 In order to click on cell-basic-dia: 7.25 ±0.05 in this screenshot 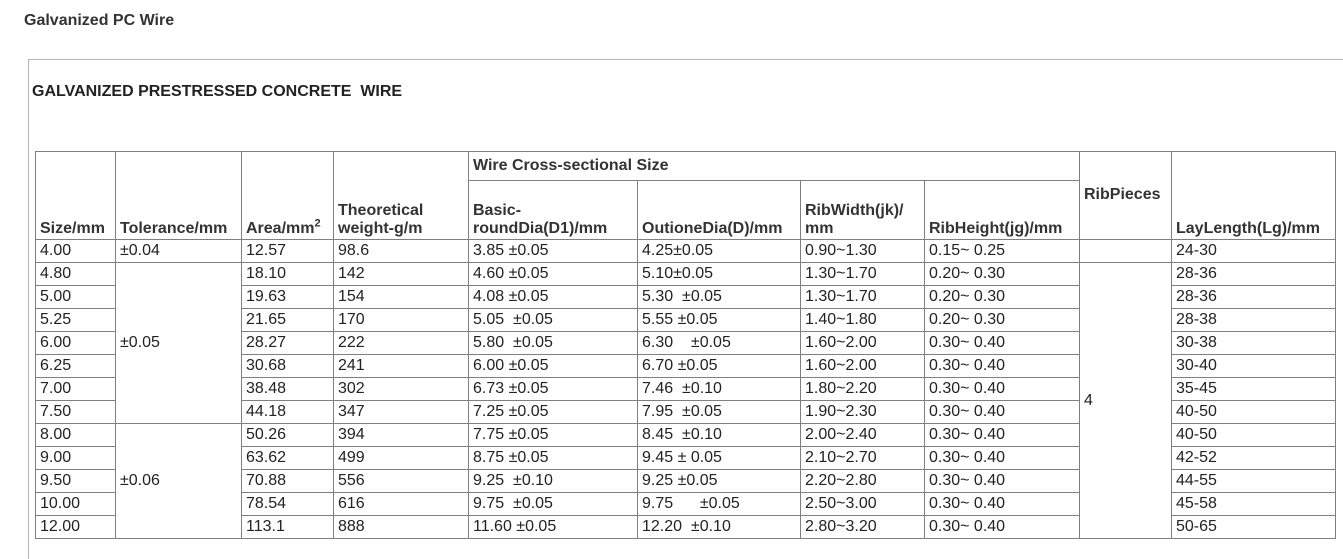, I will do `click(553, 412)`.